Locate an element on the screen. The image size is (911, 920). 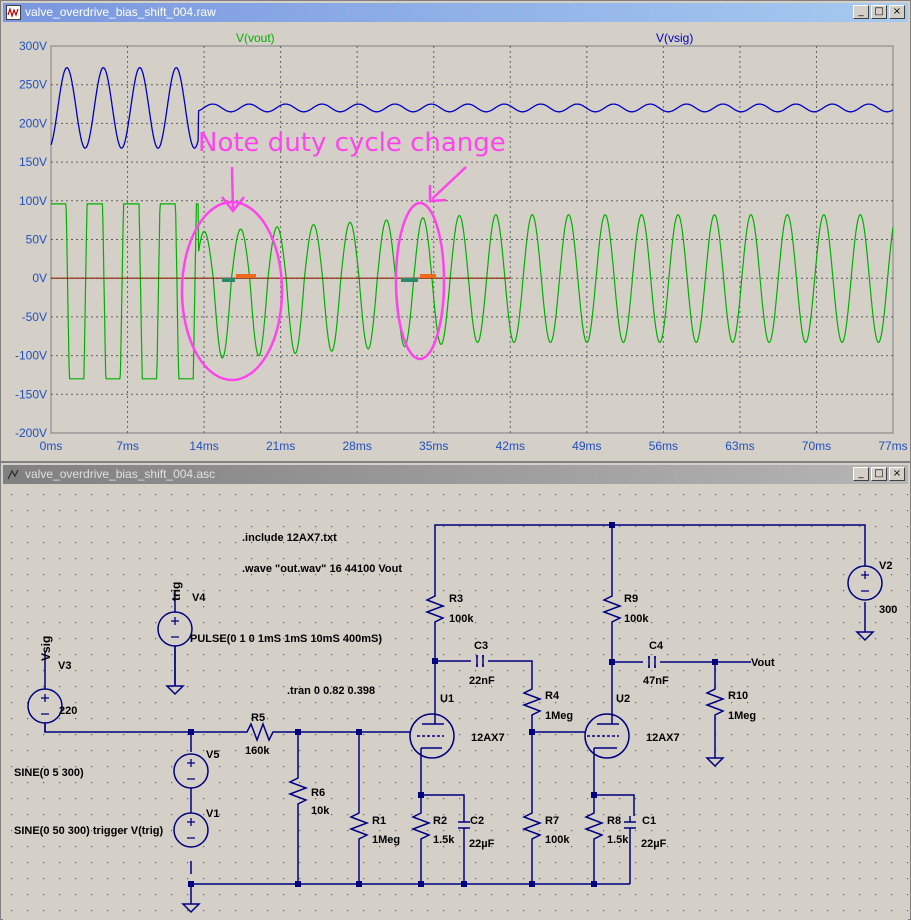
label-u2-name: U2 is located at coordinates (623, 699).